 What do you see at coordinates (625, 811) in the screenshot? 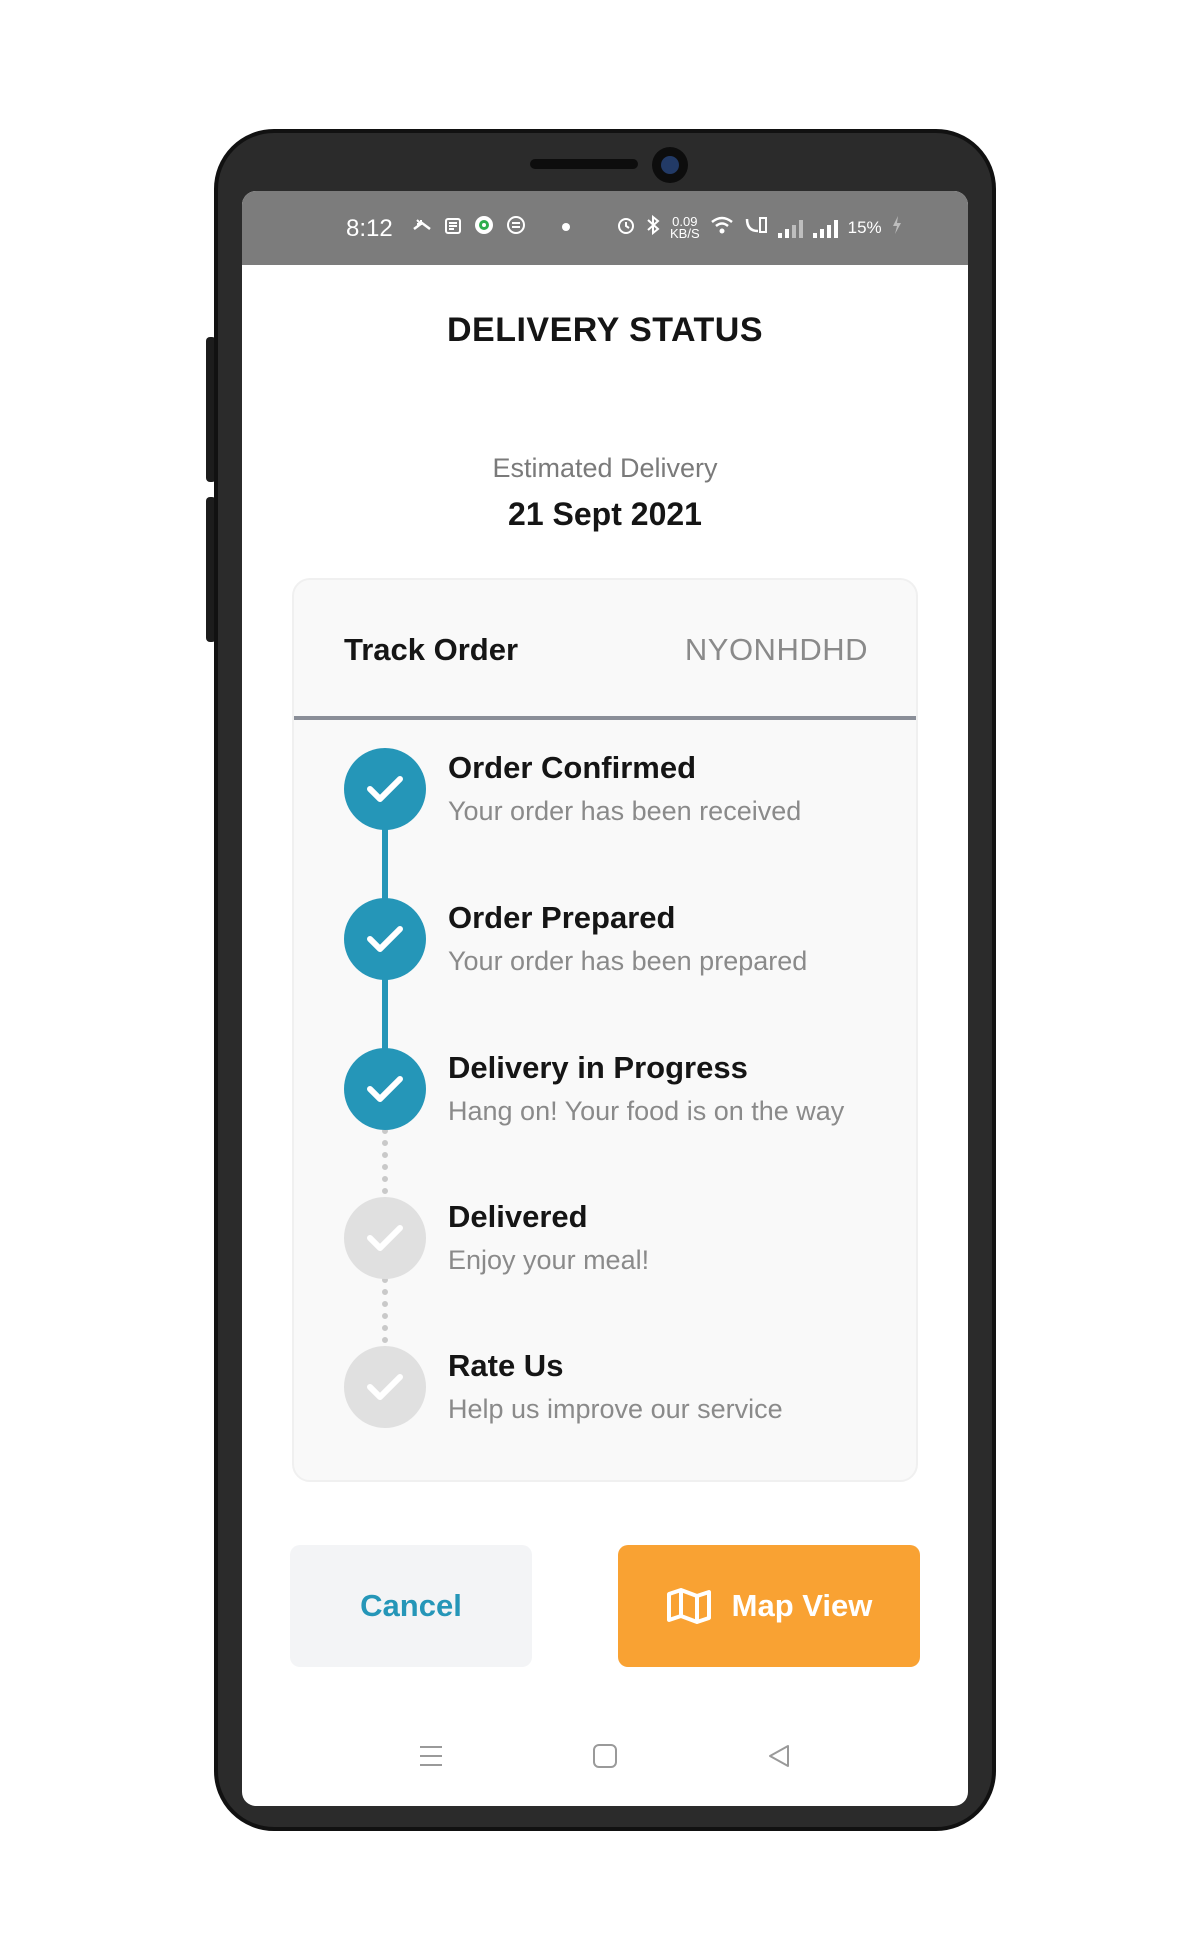
I see `step-description: Your order has been received` at bounding box center [625, 811].